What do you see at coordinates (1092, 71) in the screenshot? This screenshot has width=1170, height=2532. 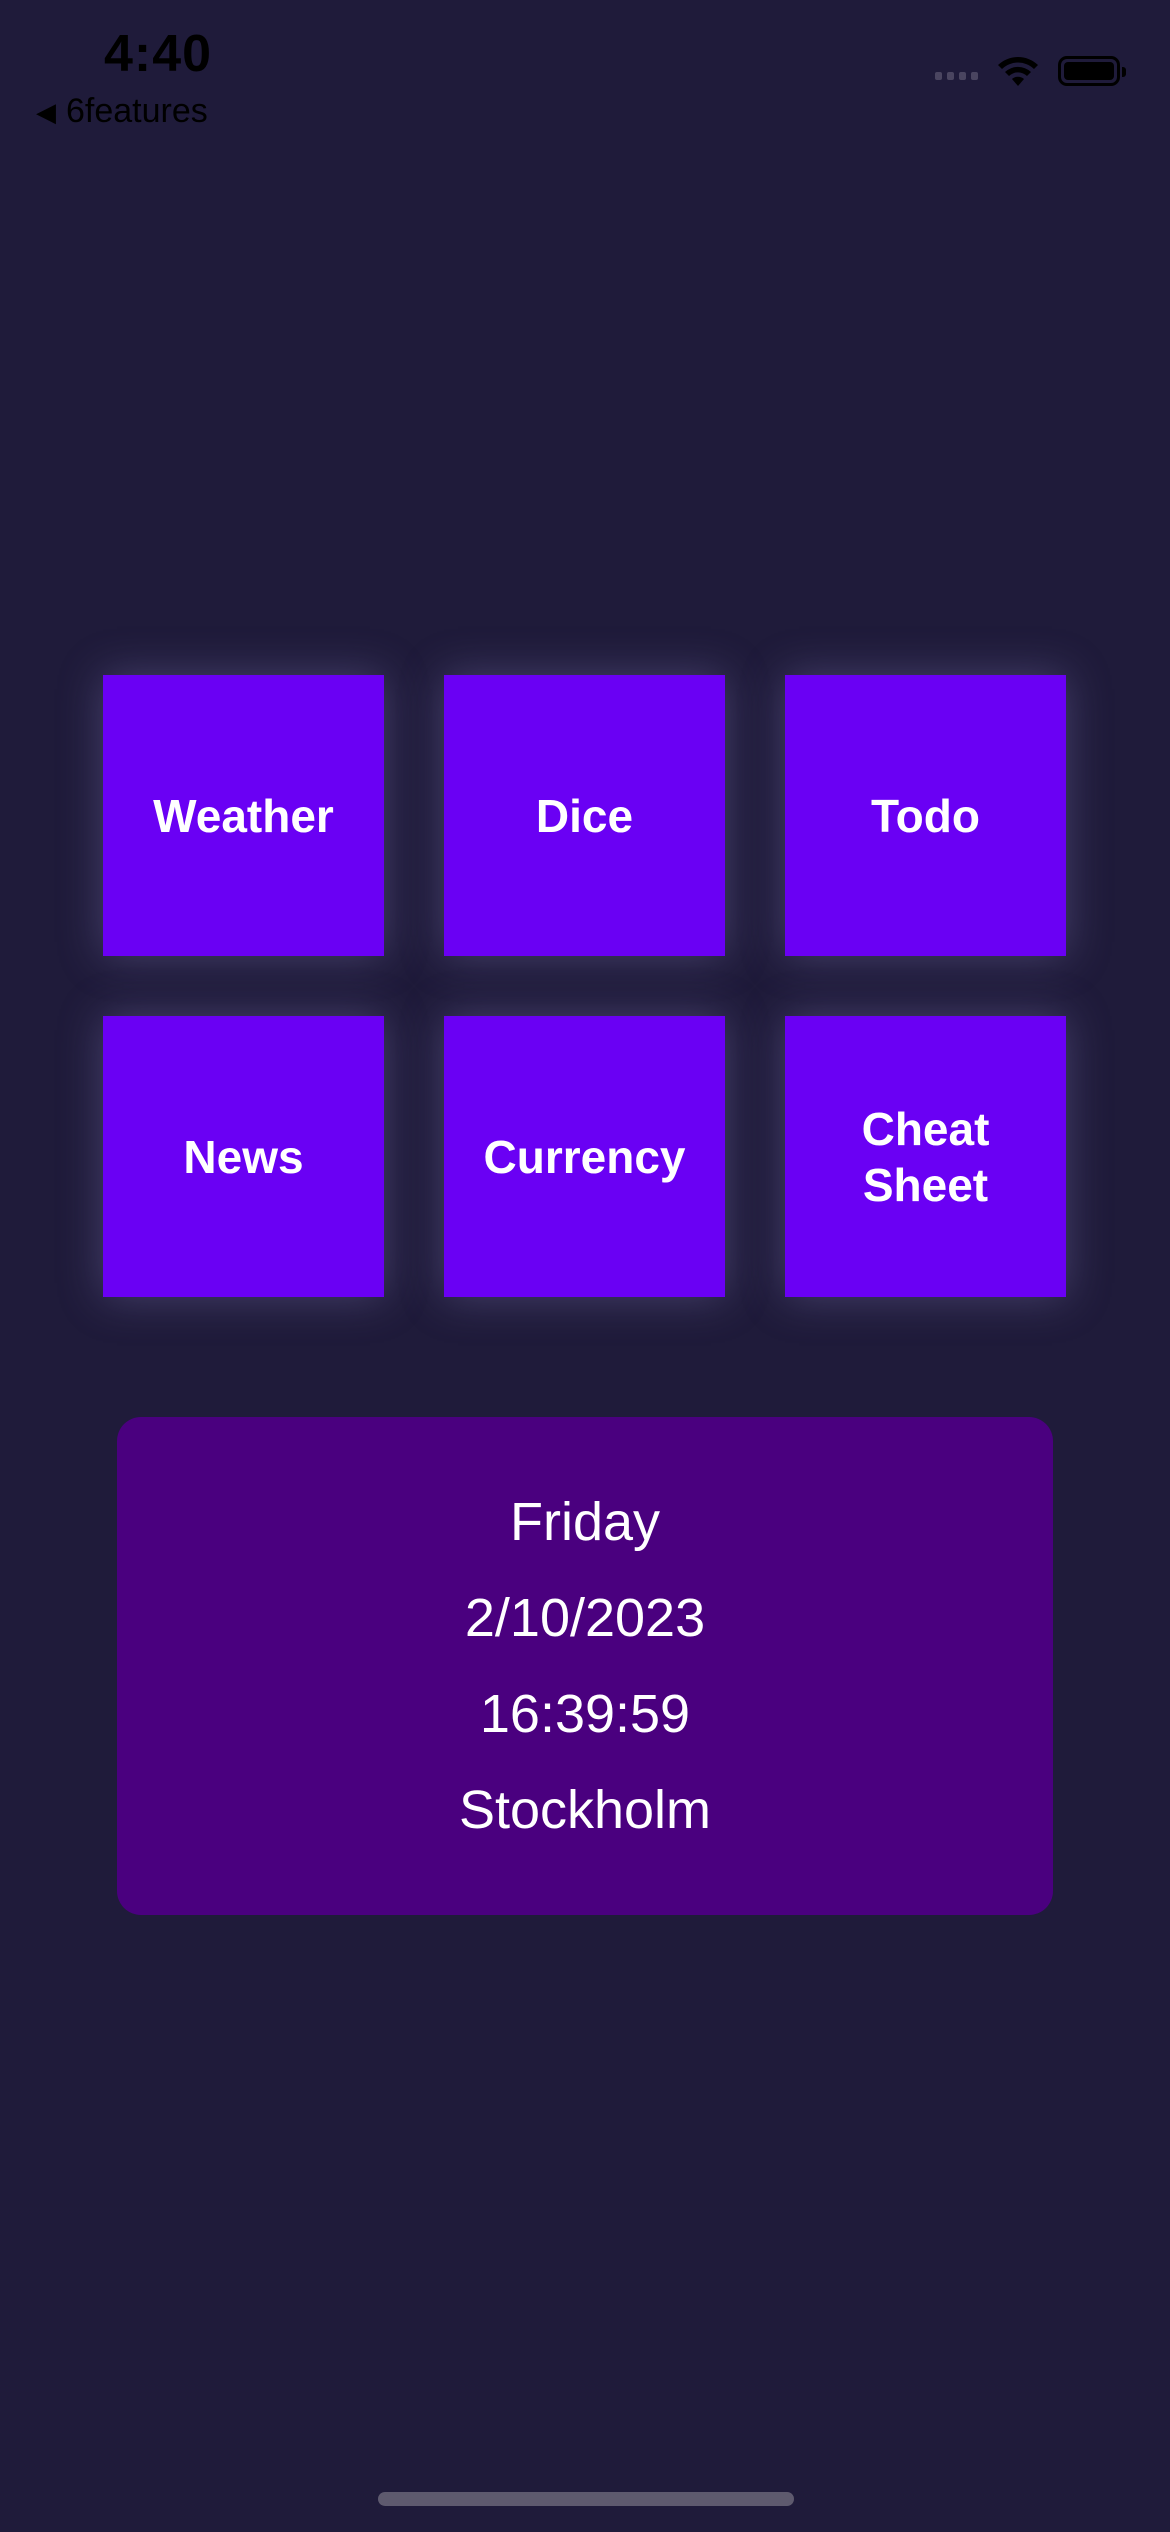 I see `battery-icon` at bounding box center [1092, 71].